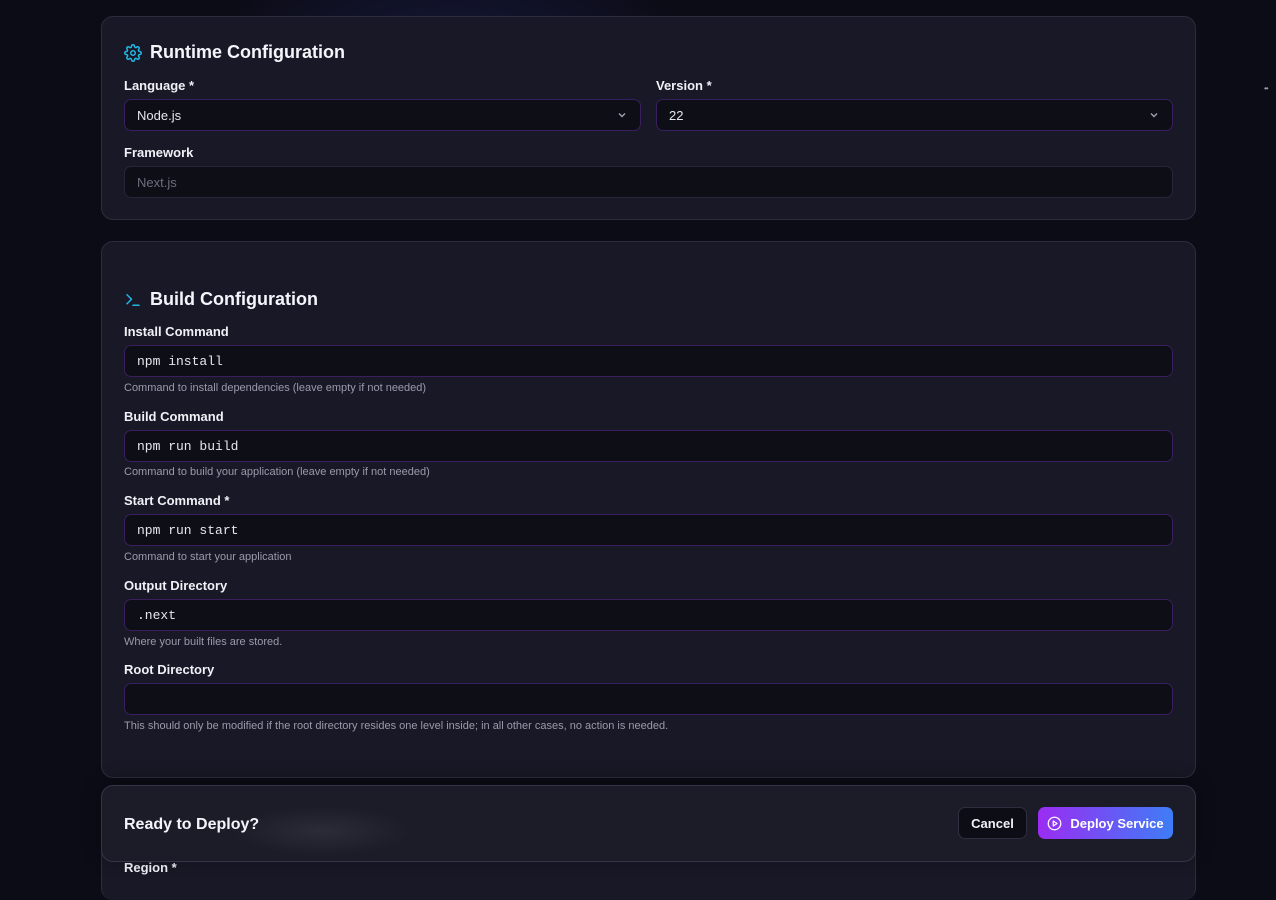 The image size is (1276, 900). What do you see at coordinates (203, 642) in the screenshot?
I see `output-directory-hint: Where your built files are stored.` at bounding box center [203, 642].